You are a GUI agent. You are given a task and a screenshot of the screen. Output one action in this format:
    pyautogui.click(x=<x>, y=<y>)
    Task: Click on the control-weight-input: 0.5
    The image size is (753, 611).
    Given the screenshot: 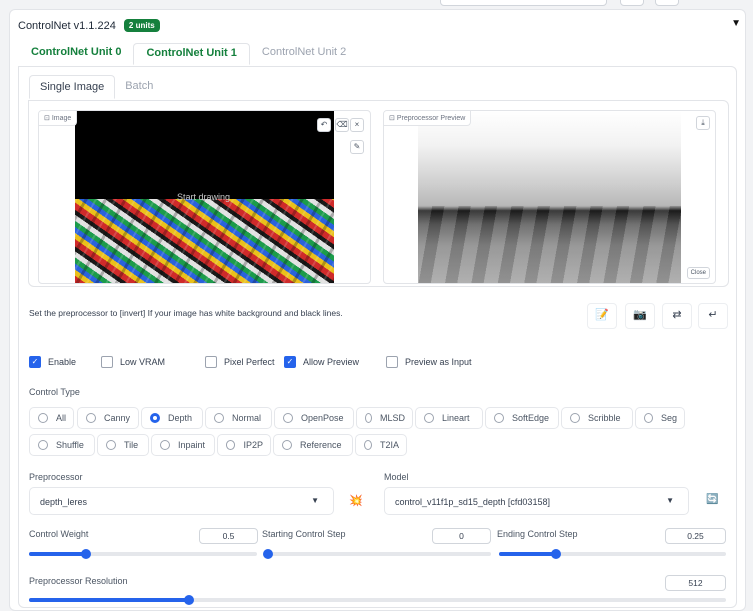 What is the action you would take?
    pyautogui.click(x=228, y=536)
    